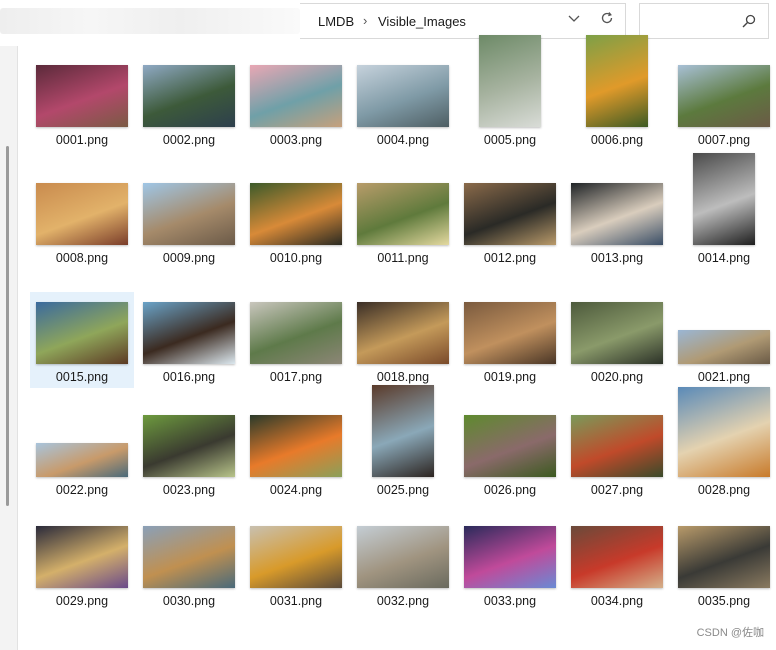 The height and width of the screenshot is (650, 776). What do you see at coordinates (296, 377) in the screenshot?
I see `file-name-label: 0017.png` at bounding box center [296, 377].